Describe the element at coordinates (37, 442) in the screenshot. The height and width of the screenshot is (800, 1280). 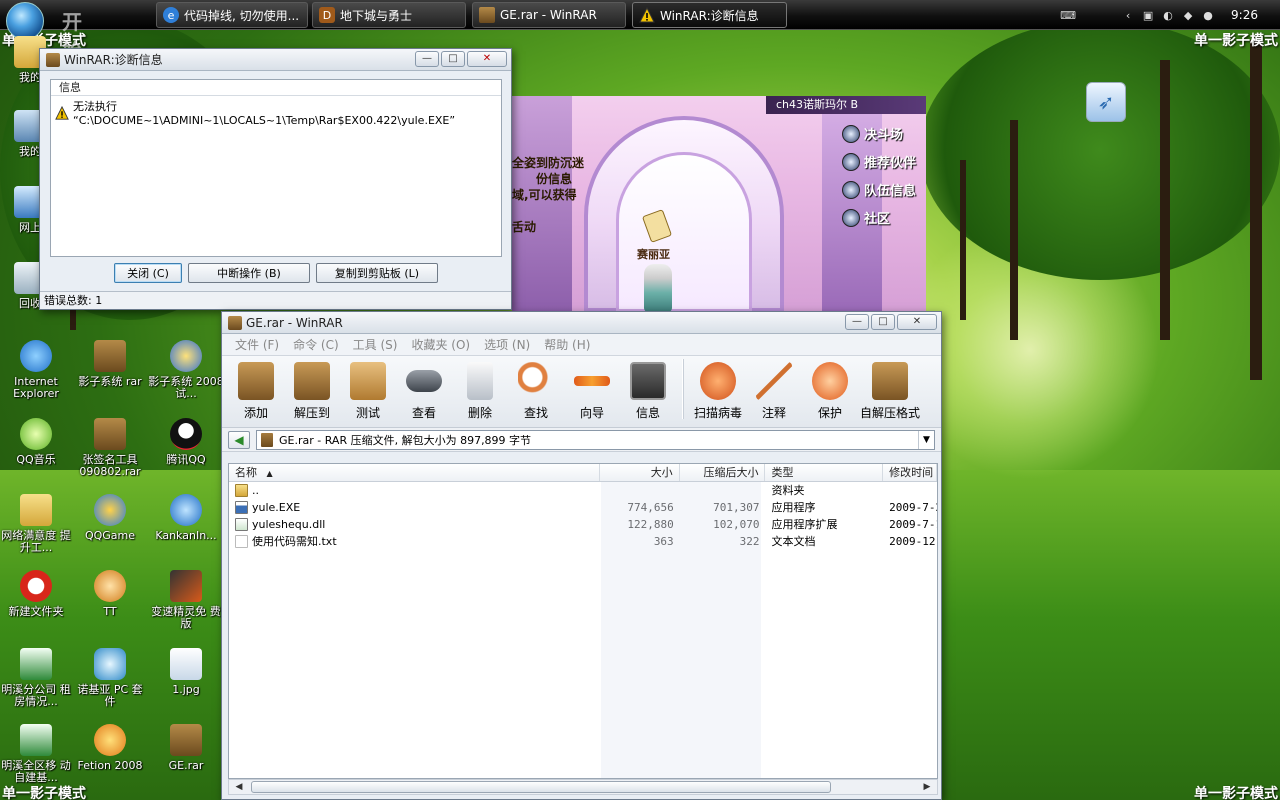
I see `desktop-icon-qqmusic: QQ音乐` at that location.